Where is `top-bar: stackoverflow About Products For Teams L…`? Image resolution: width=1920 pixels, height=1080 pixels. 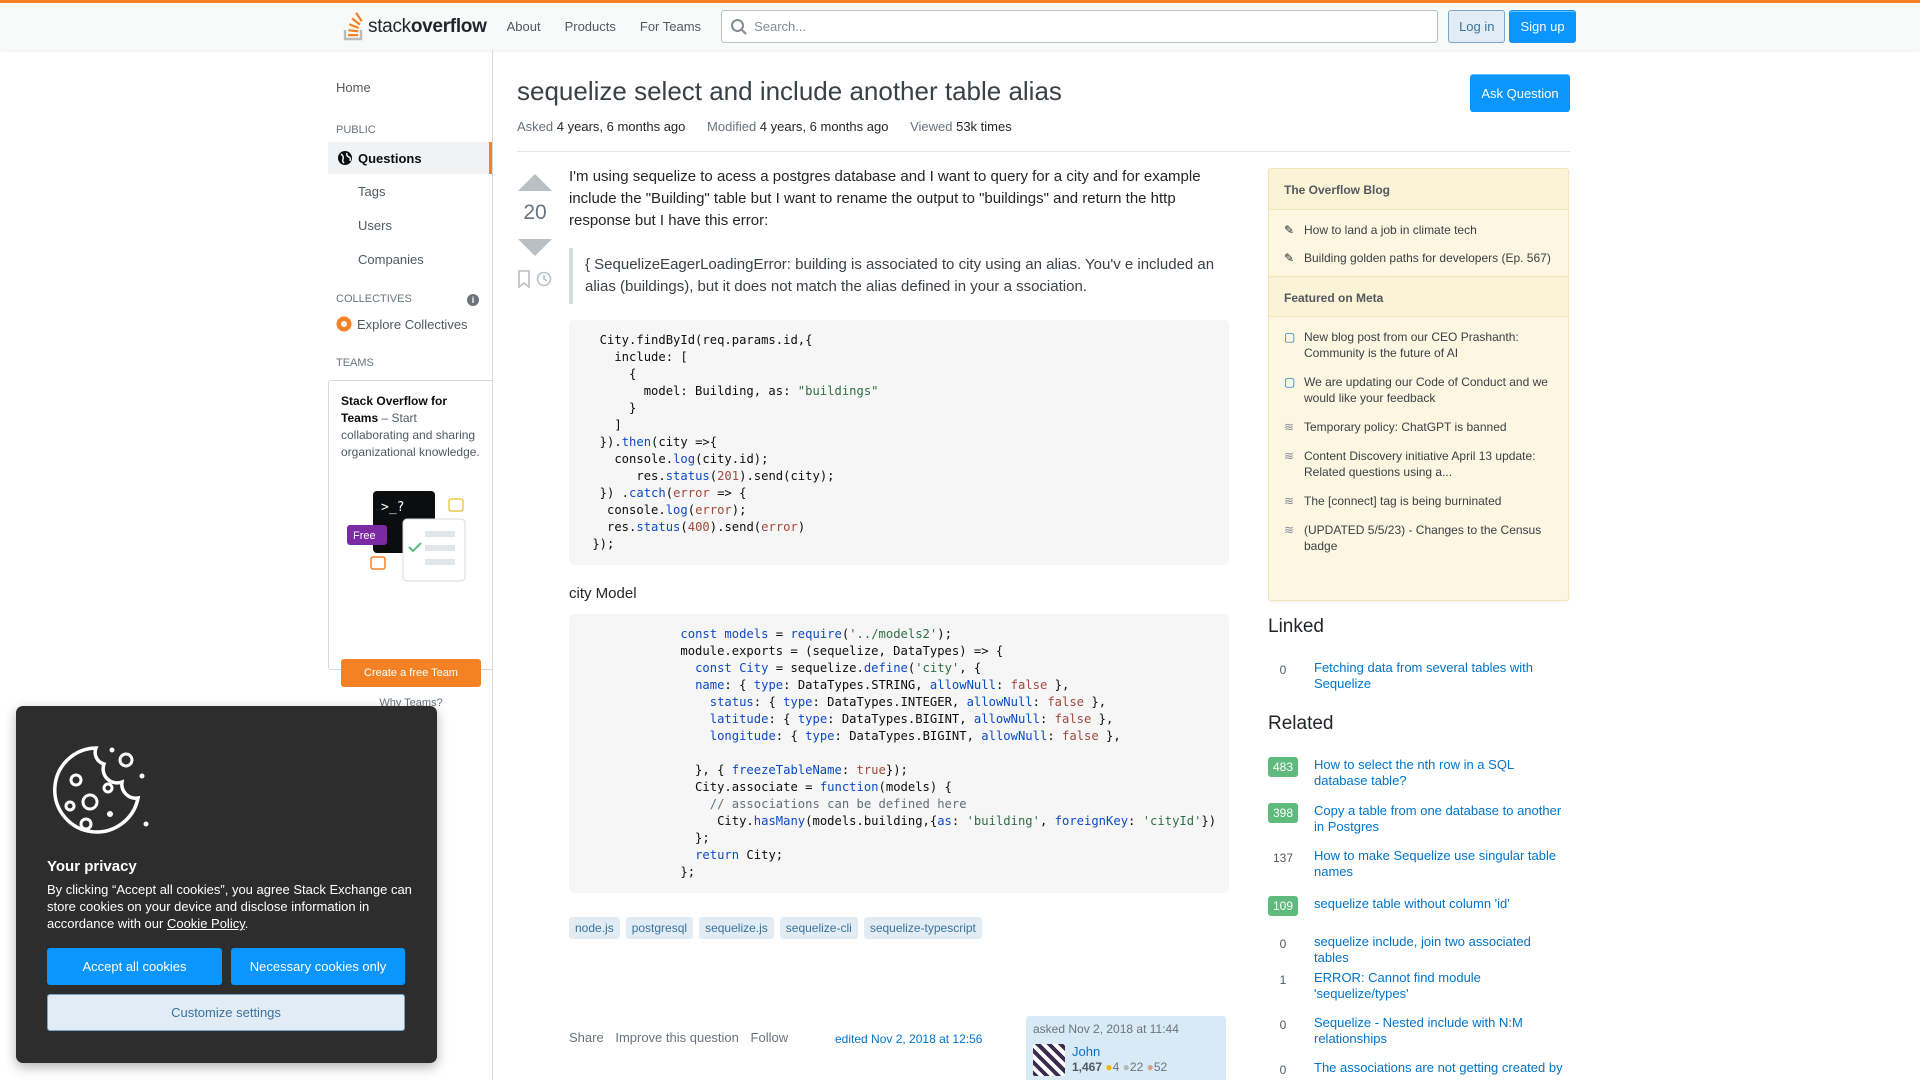
top-bar: stackoverflow About Products For Teams L… is located at coordinates (960, 25).